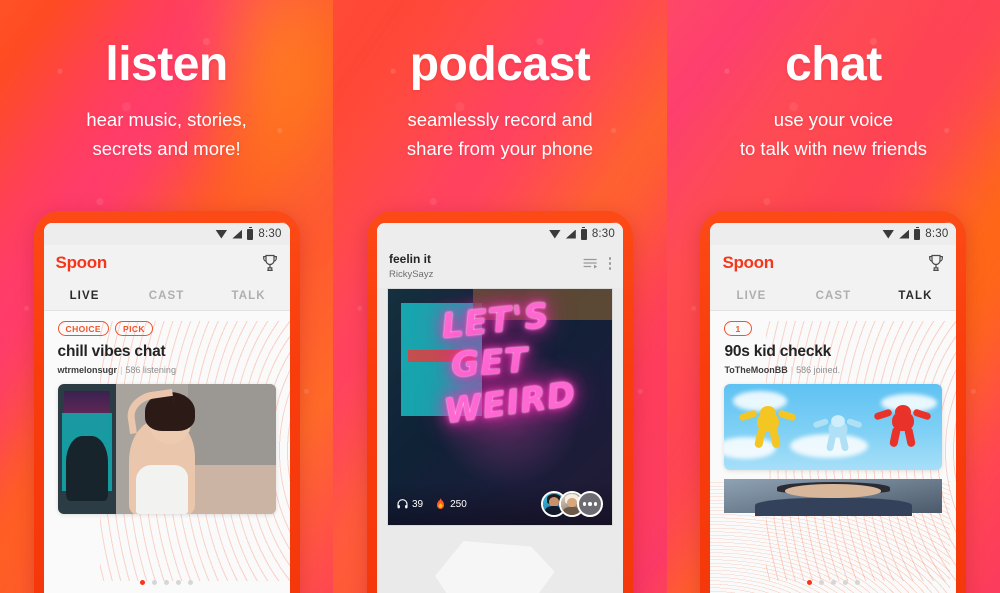 This screenshot has height=593, width=1000. What do you see at coordinates (166, 149) in the screenshot?
I see `subtitle-line-2: secrets and more!` at bounding box center [166, 149].